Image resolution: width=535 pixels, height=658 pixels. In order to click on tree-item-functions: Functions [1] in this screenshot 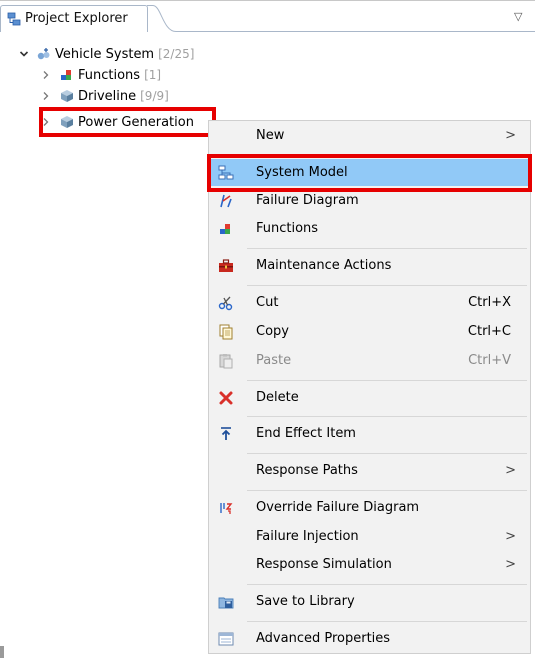, I will do `click(100, 75)`.